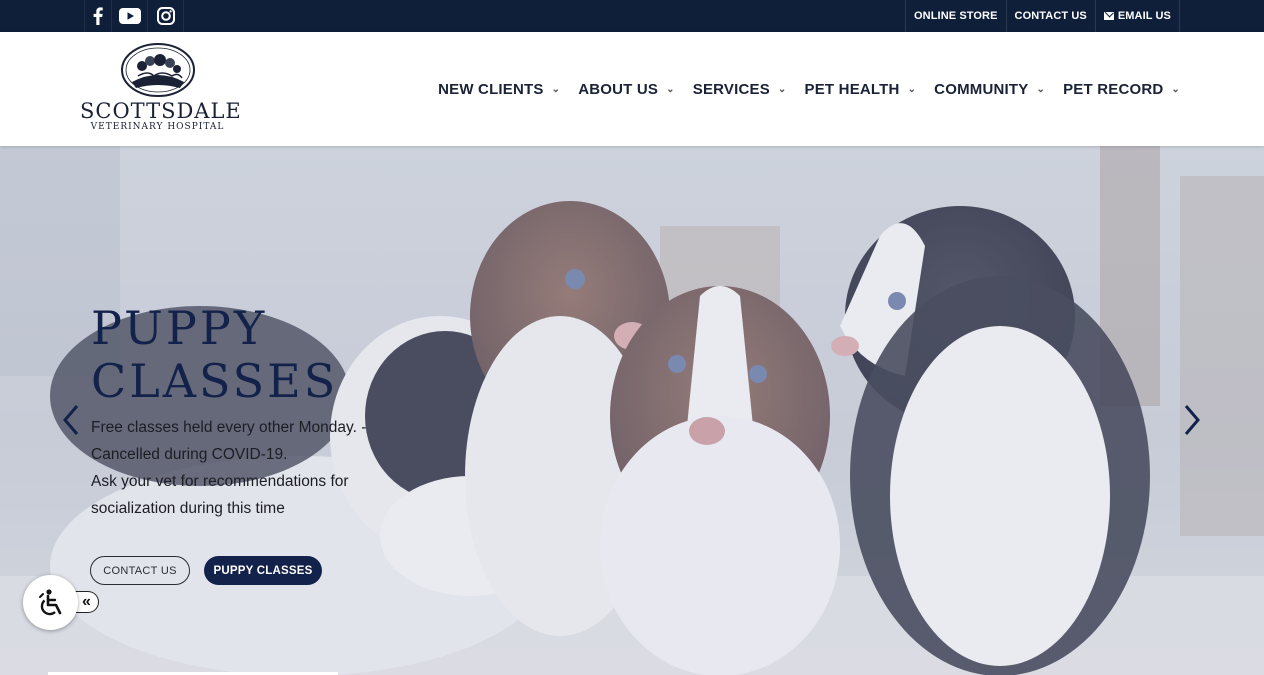 The height and width of the screenshot is (675, 1264). I want to click on contact-us-link: CONTACT US, so click(1050, 16).